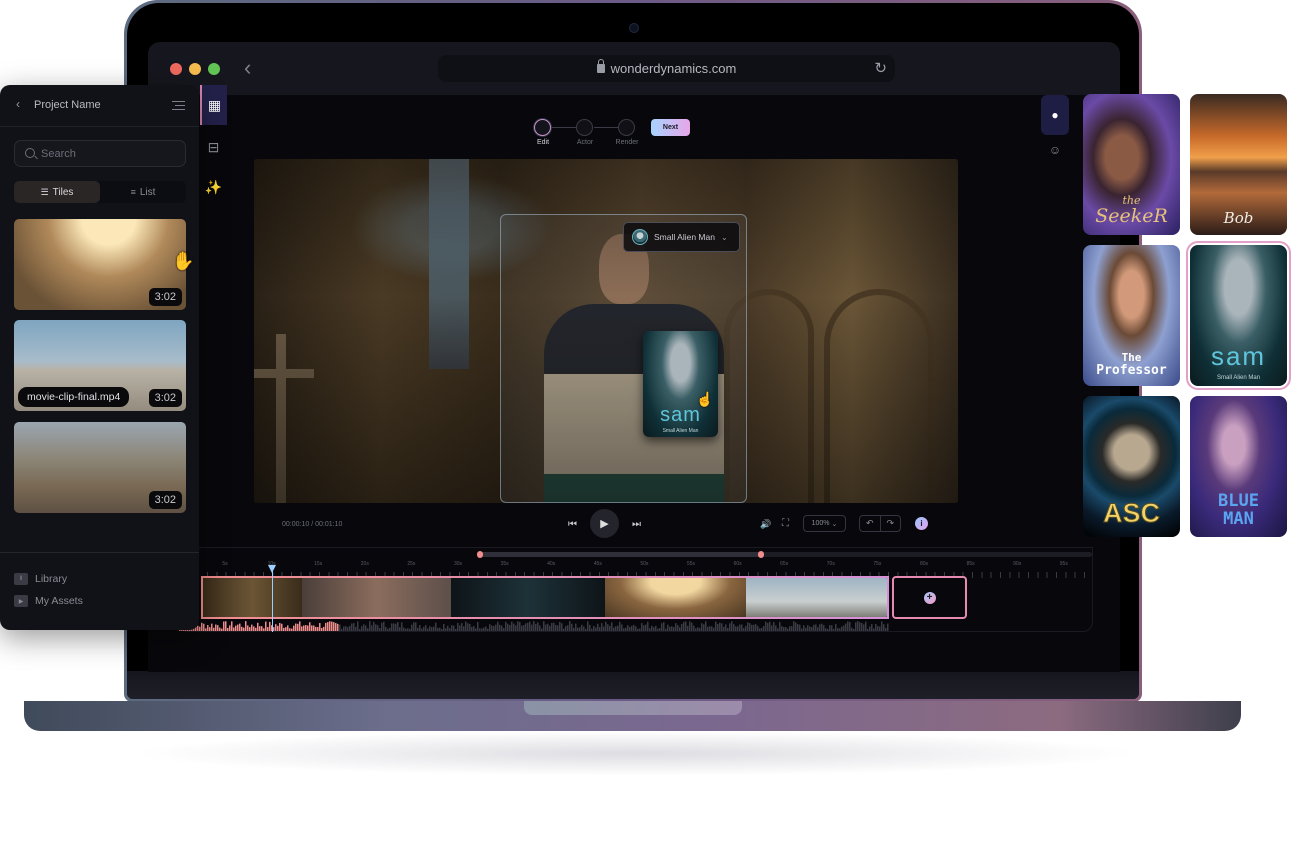 This screenshot has height=845, width=1298. Describe the element at coordinates (30, 153) in the screenshot. I see `search-icon` at that location.